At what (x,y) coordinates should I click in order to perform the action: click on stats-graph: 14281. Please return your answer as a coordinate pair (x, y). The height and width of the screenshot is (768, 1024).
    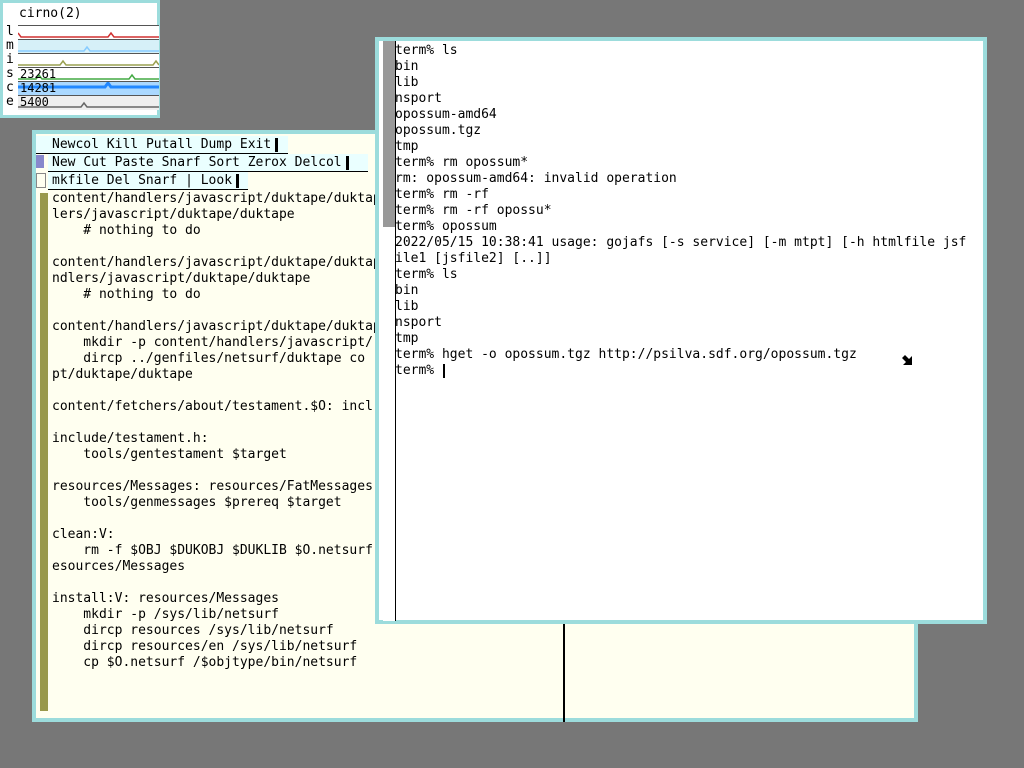
    Looking at the image, I should click on (88, 88).